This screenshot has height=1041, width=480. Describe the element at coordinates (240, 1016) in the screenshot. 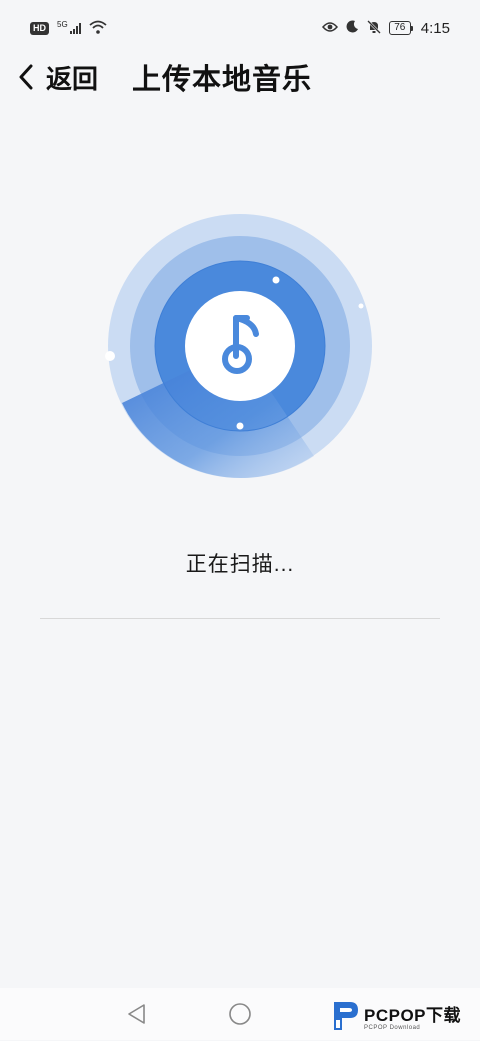

I see `nav-home-circle-icon` at that location.